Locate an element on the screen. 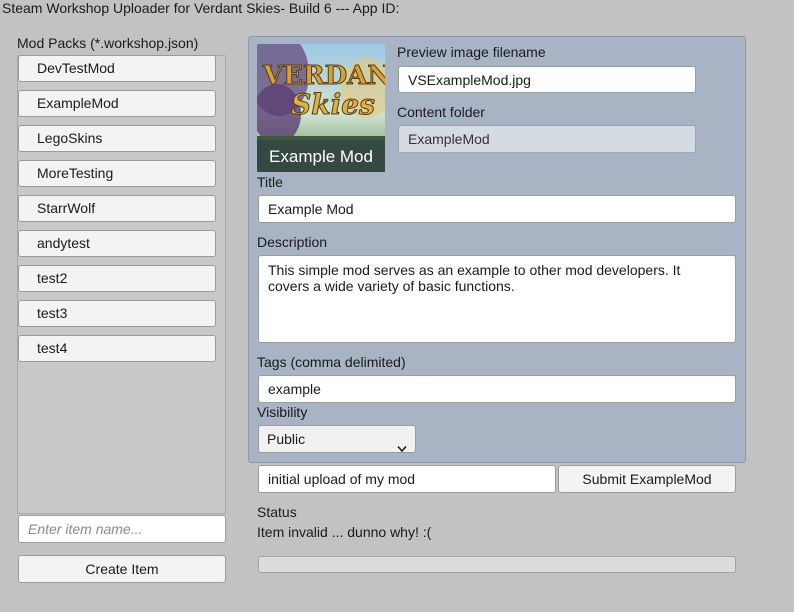 This screenshot has width=794, height=612. visibility-selected: Public is located at coordinates (286, 439).